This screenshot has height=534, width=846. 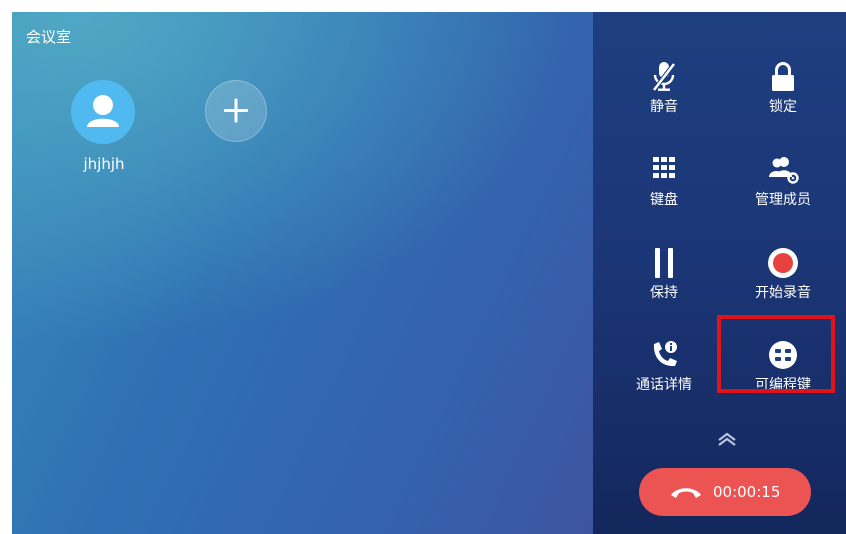 What do you see at coordinates (776, 354) in the screenshot?
I see `highlight-box` at bounding box center [776, 354].